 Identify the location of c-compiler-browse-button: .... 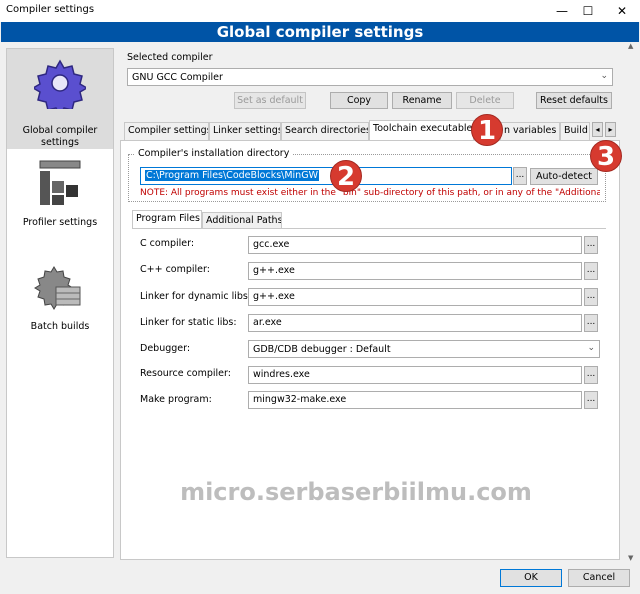
(591, 245).